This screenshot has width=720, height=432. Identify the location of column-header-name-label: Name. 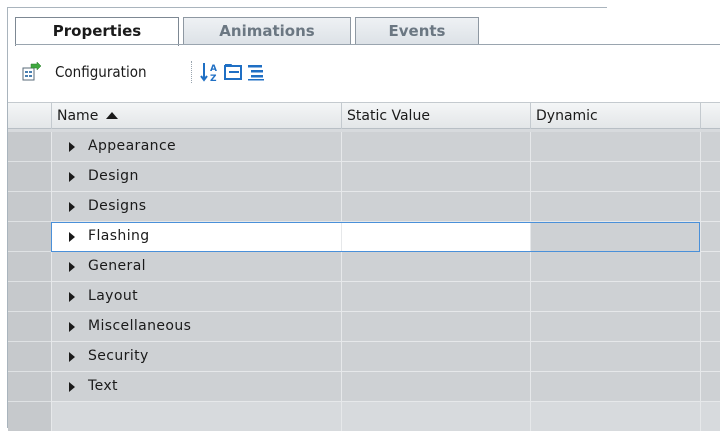
(78, 116).